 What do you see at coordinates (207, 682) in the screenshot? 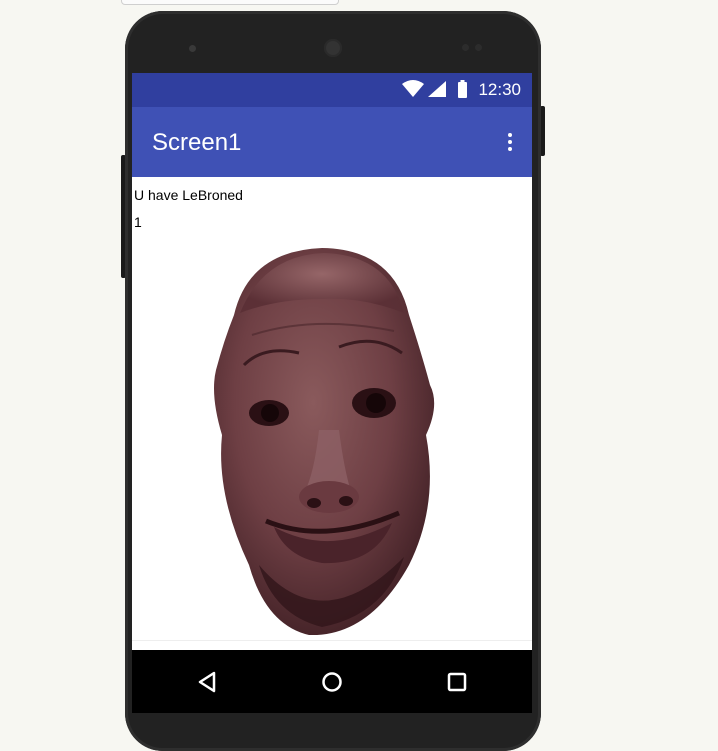
I see `back-triangle-icon` at bounding box center [207, 682].